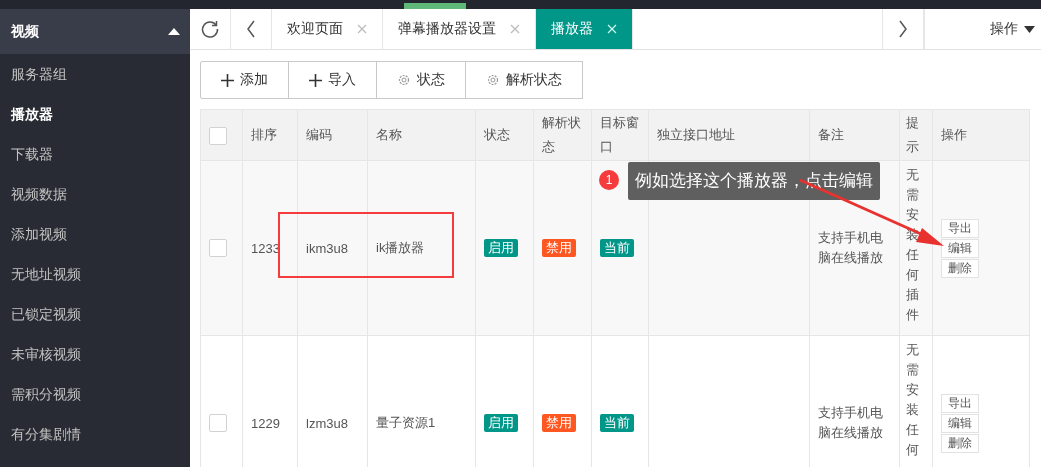  I want to click on sidebar-item: 无地址视频, so click(95, 274).